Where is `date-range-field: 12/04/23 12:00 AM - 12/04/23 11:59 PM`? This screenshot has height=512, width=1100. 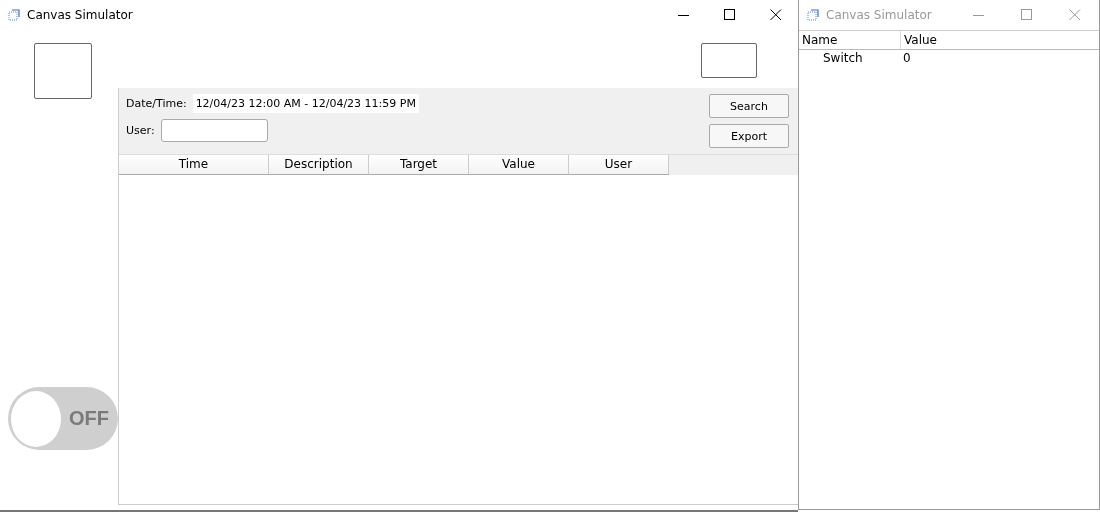
date-range-field: 12/04/23 12:00 AM - 12/04/23 11:59 PM is located at coordinates (305, 103).